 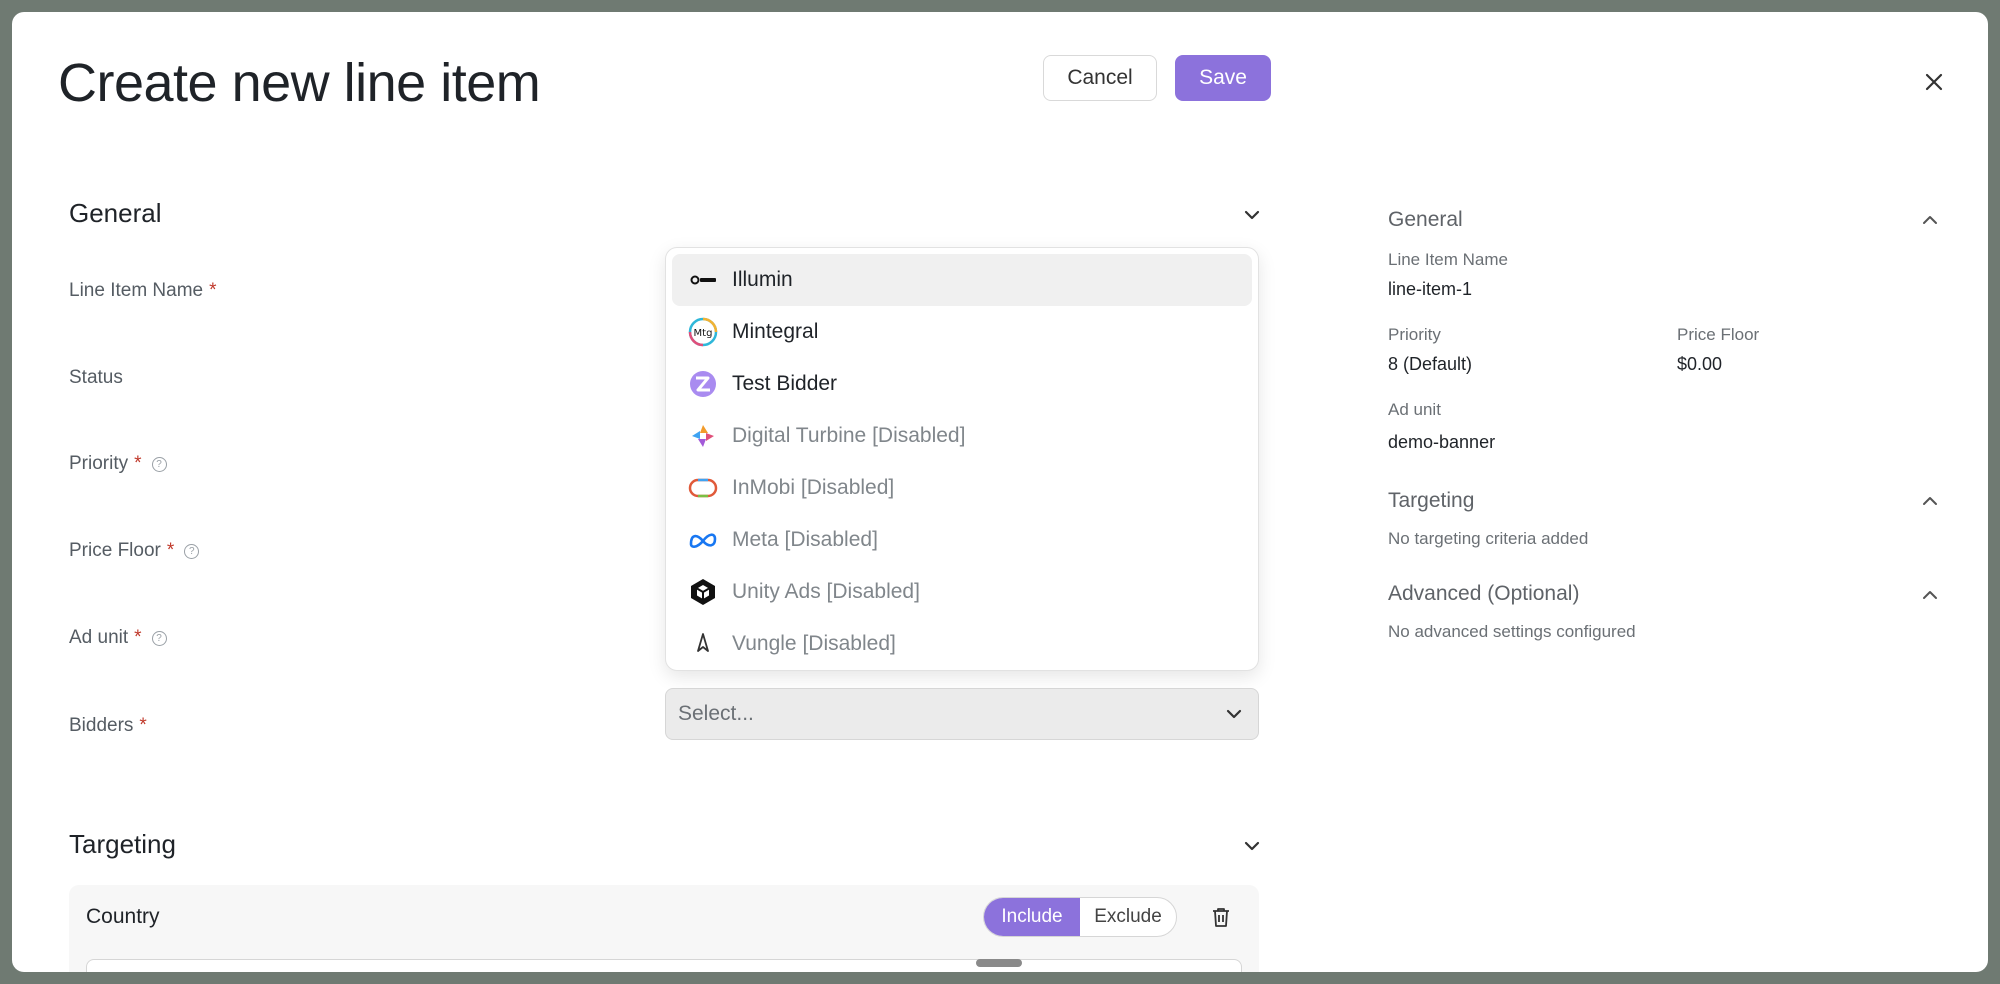 What do you see at coordinates (703, 436) in the screenshot?
I see `digital-turbine-logo-icon` at bounding box center [703, 436].